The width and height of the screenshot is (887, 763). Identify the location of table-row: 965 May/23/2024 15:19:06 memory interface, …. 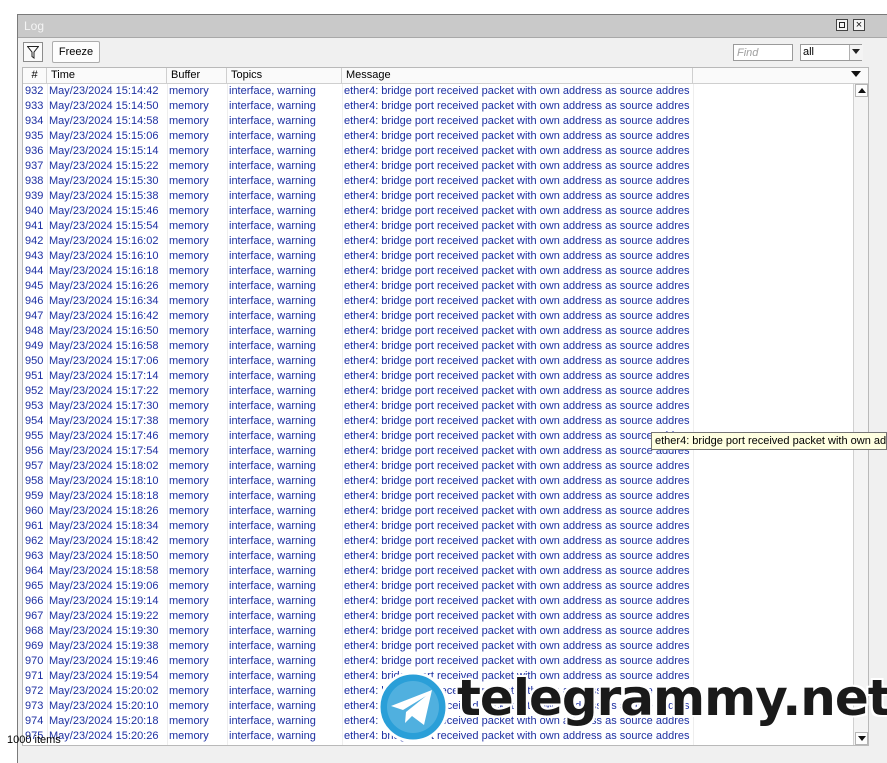
(438, 586).